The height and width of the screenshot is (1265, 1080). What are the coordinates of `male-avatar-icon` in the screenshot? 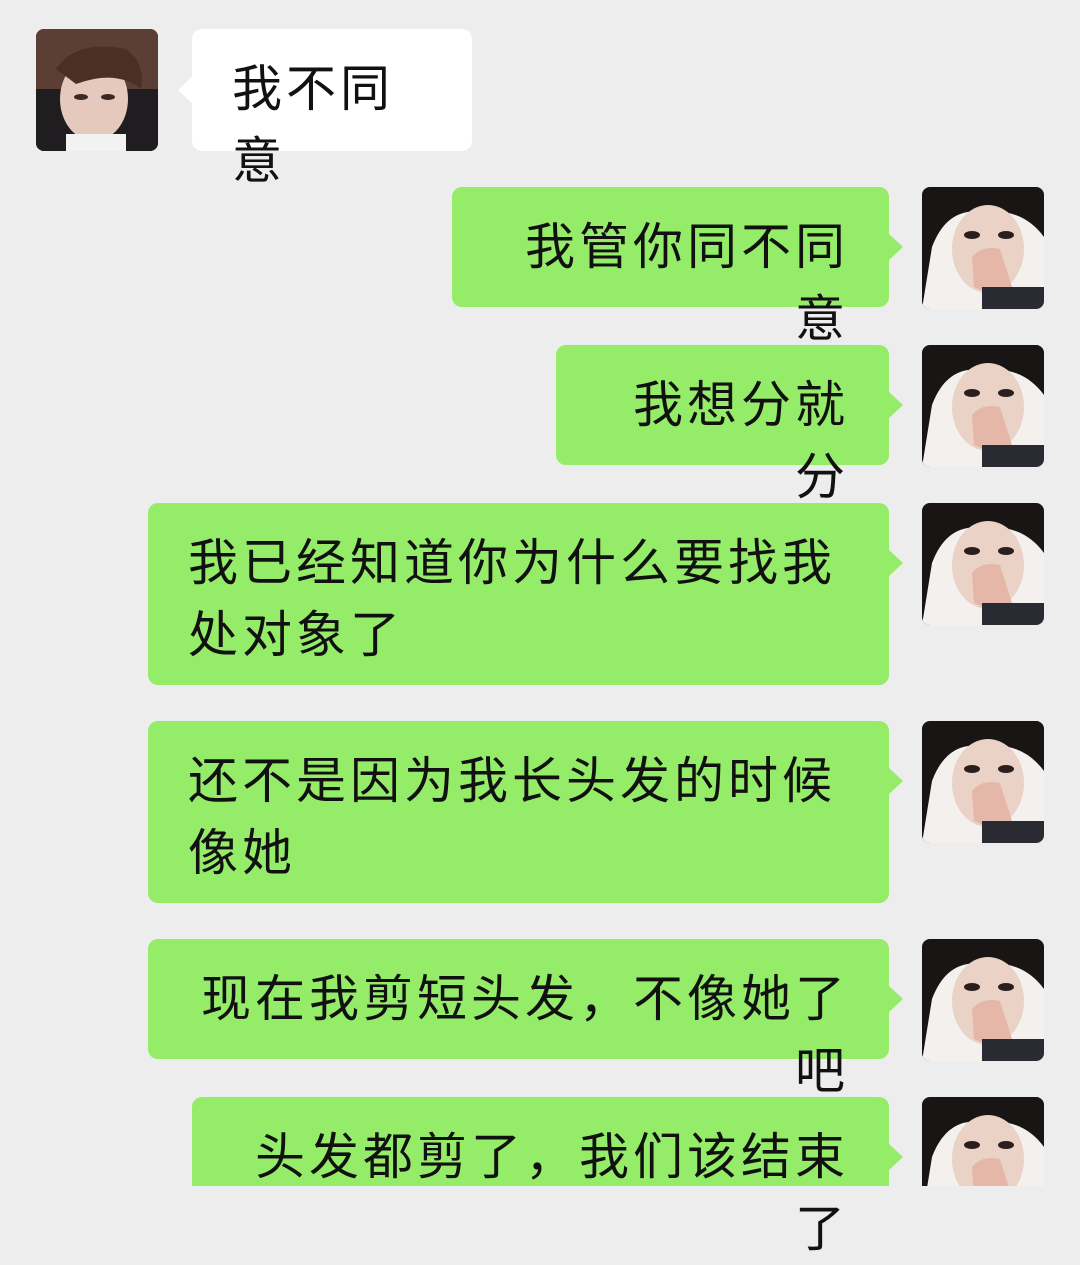 It's located at (97, 90).